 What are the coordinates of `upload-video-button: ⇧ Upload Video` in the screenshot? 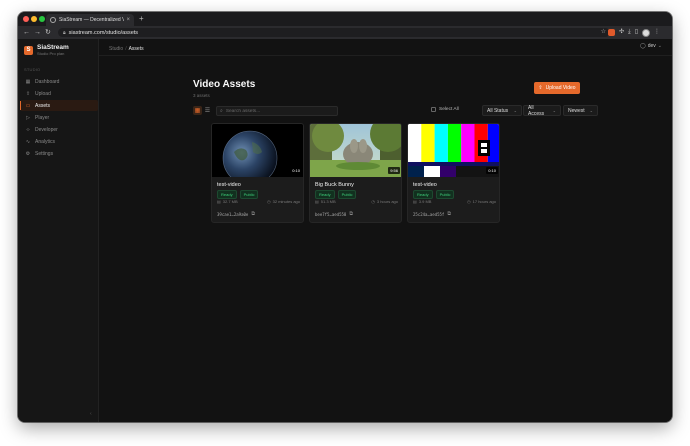 It's located at (557, 88).